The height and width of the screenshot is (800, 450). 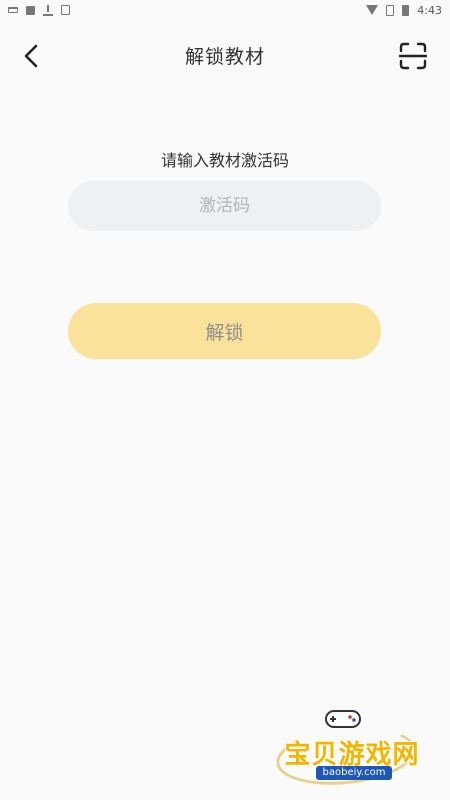 What do you see at coordinates (224, 160) in the screenshot?
I see `activation-code-prompt: 请输入教材激活码` at bounding box center [224, 160].